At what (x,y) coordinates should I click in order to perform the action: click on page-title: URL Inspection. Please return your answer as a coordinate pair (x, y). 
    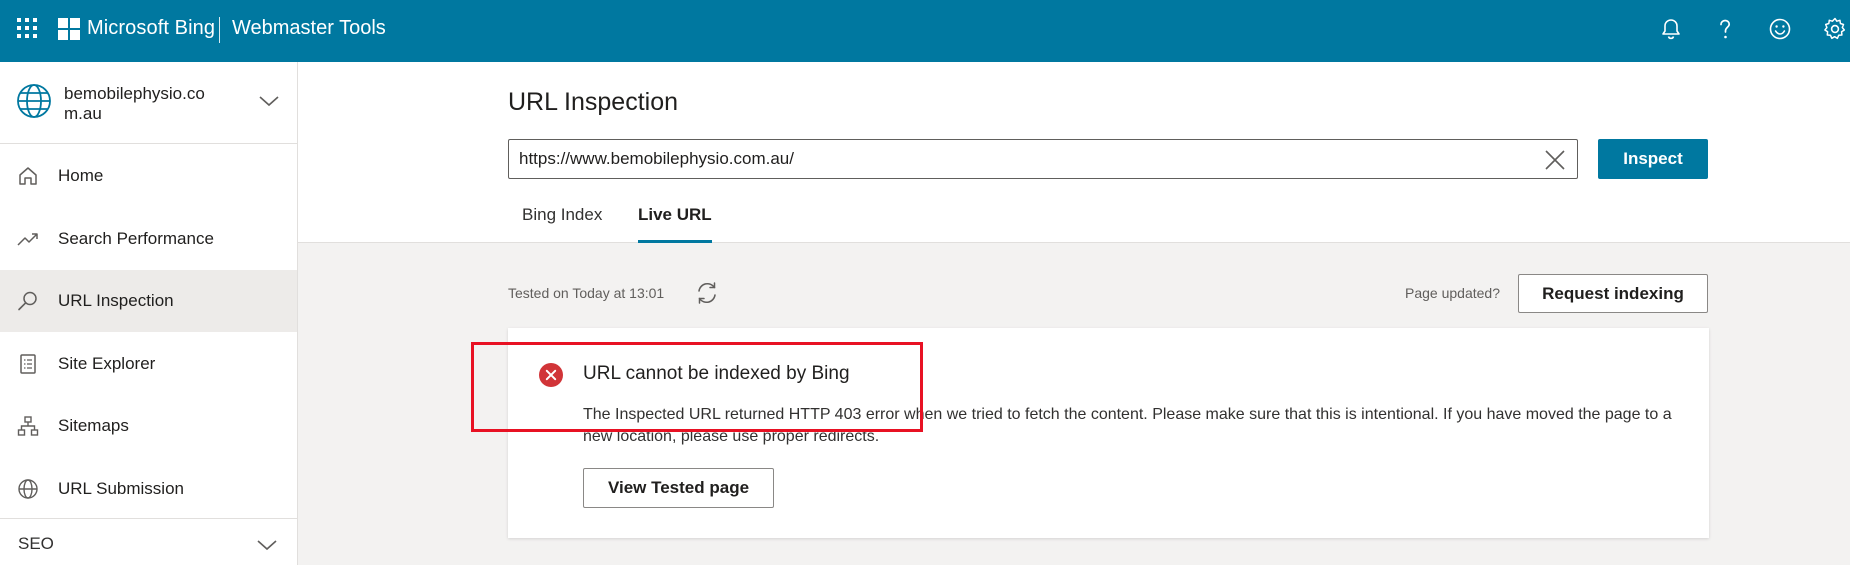
    Looking at the image, I should click on (593, 102).